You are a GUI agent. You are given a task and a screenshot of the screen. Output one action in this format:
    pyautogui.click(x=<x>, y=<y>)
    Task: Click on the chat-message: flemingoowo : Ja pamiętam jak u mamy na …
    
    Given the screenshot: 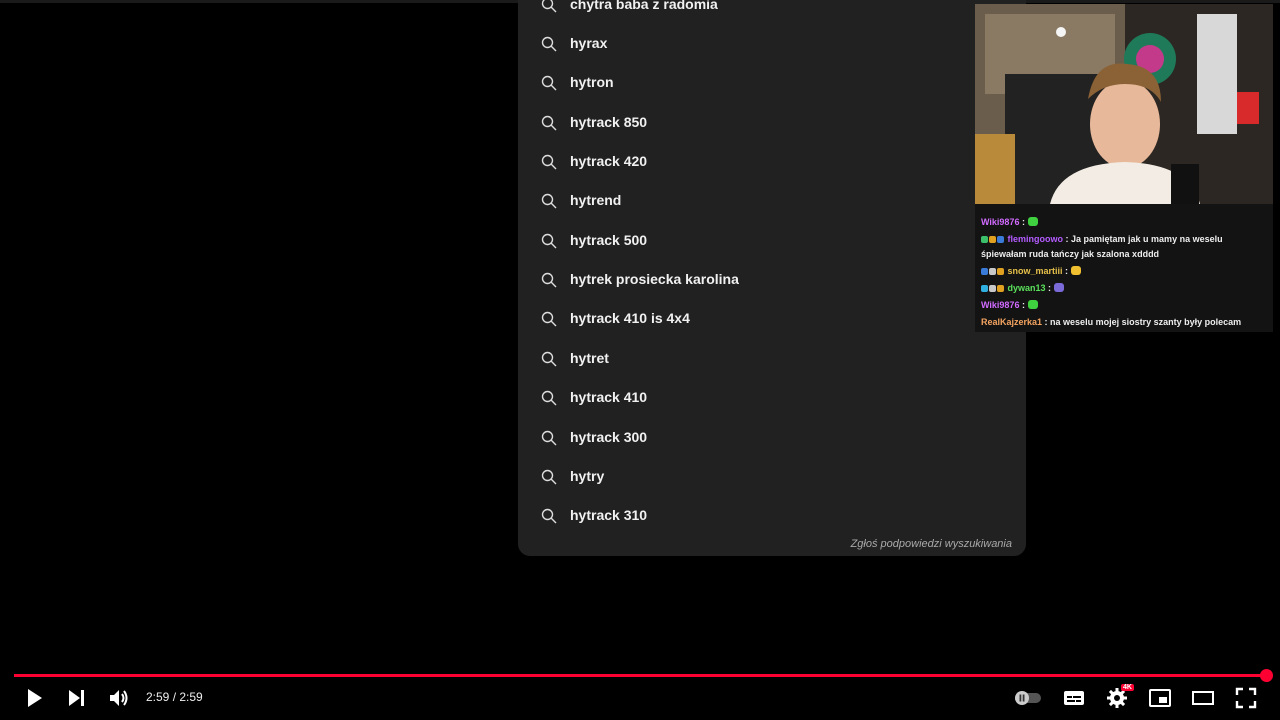 What is the action you would take?
    pyautogui.click(x=1102, y=239)
    